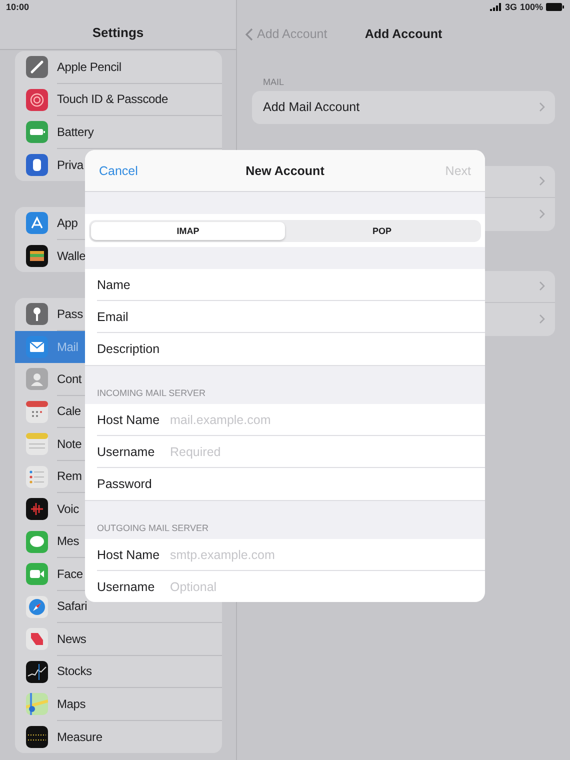  I want to click on field-label: Description, so click(129, 349).